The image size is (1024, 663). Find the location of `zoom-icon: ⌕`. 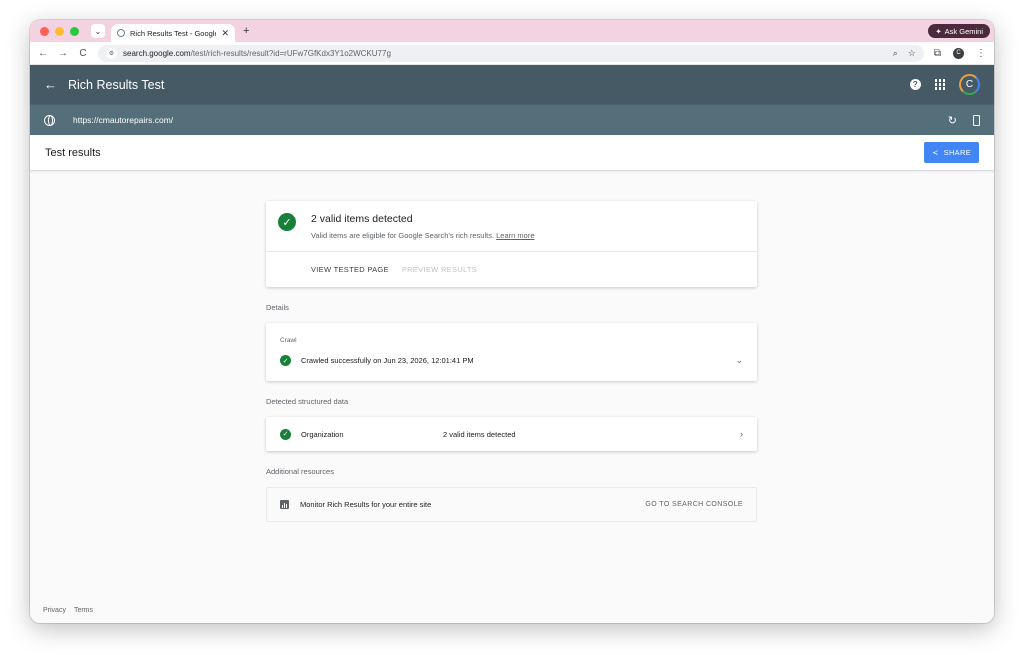

zoom-icon: ⌕ is located at coordinates (895, 53).